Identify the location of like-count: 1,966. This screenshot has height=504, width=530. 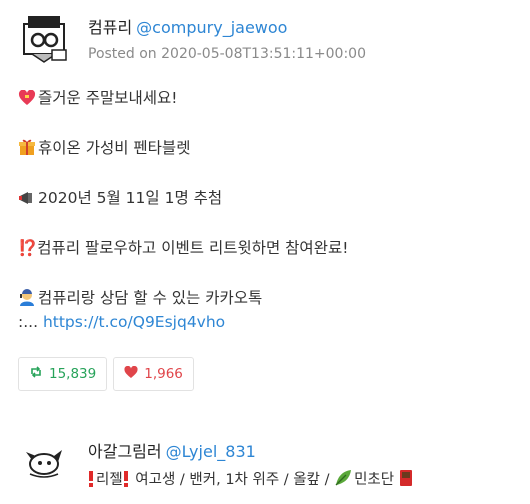
(163, 374).